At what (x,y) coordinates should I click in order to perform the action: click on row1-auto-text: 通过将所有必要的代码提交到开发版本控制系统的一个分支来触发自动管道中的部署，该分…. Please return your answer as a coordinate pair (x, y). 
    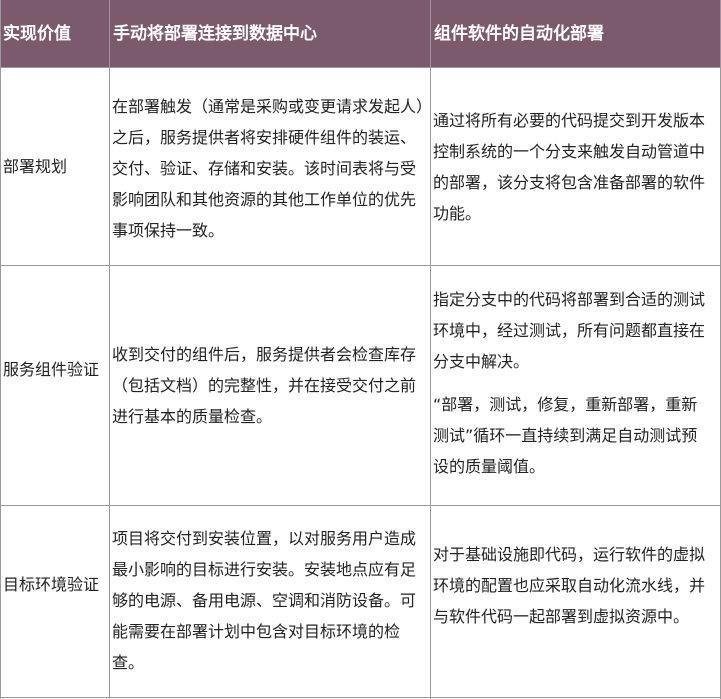
    Looking at the image, I should click on (569, 167).